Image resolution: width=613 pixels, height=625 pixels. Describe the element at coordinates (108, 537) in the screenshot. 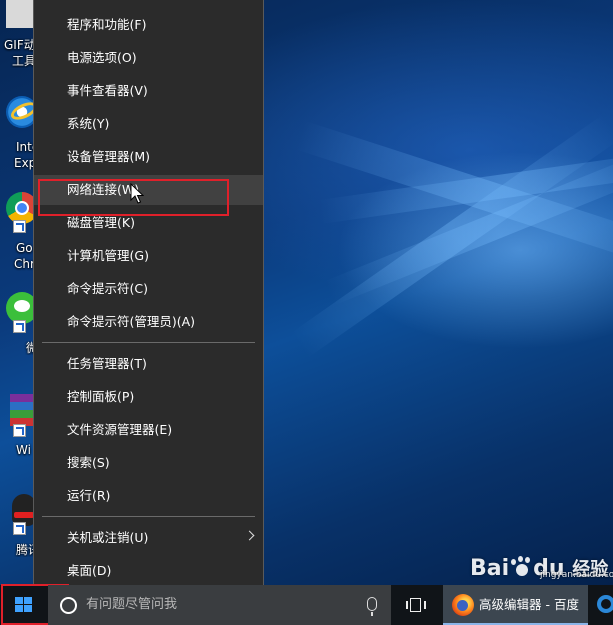

I see `menu-item-label: 关机或注销(U)` at that location.